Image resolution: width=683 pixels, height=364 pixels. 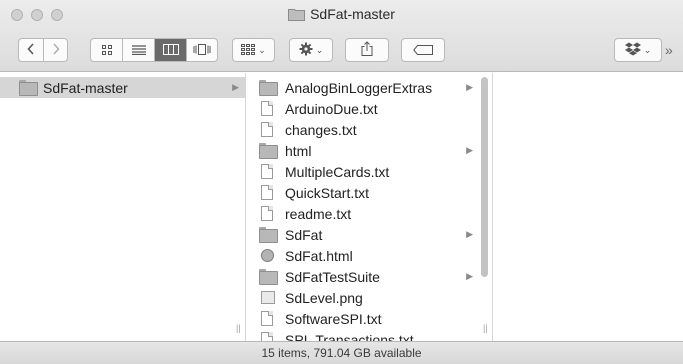 I want to click on item-label: SPI_Transactions.txt, so click(x=349, y=336).